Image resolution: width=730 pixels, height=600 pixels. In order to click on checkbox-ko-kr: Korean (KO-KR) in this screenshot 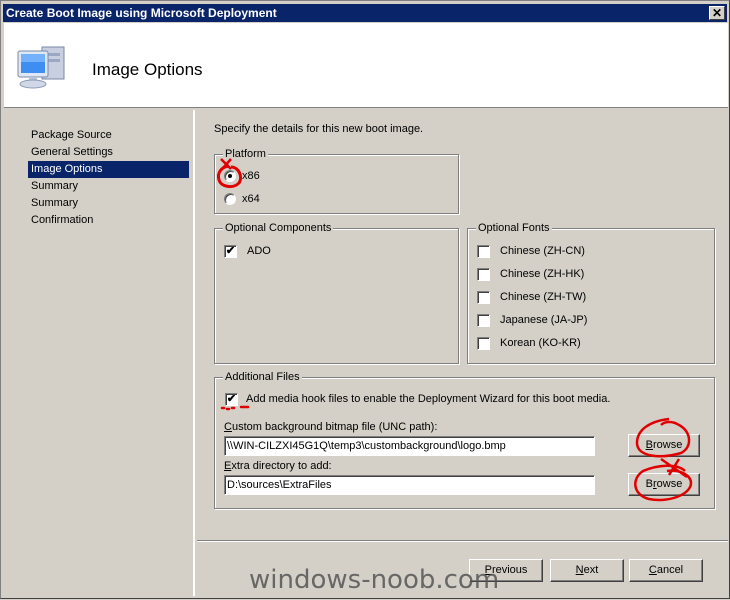, I will do `click(529, 343)`.